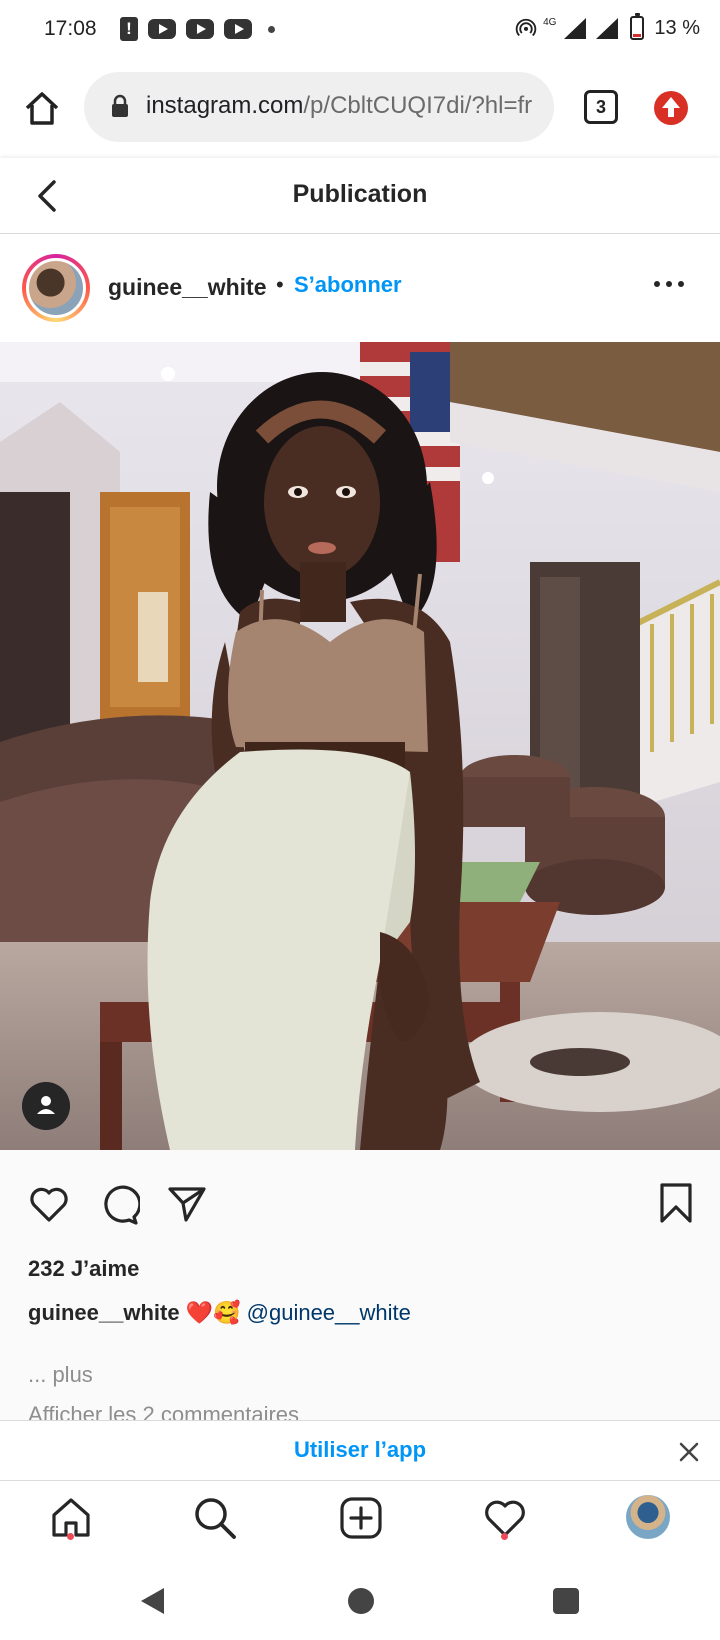  What do you see at coordinates (677, 27) in the screenshot?
I see `battery-level: 13 %` at bounding box center [677, 27].